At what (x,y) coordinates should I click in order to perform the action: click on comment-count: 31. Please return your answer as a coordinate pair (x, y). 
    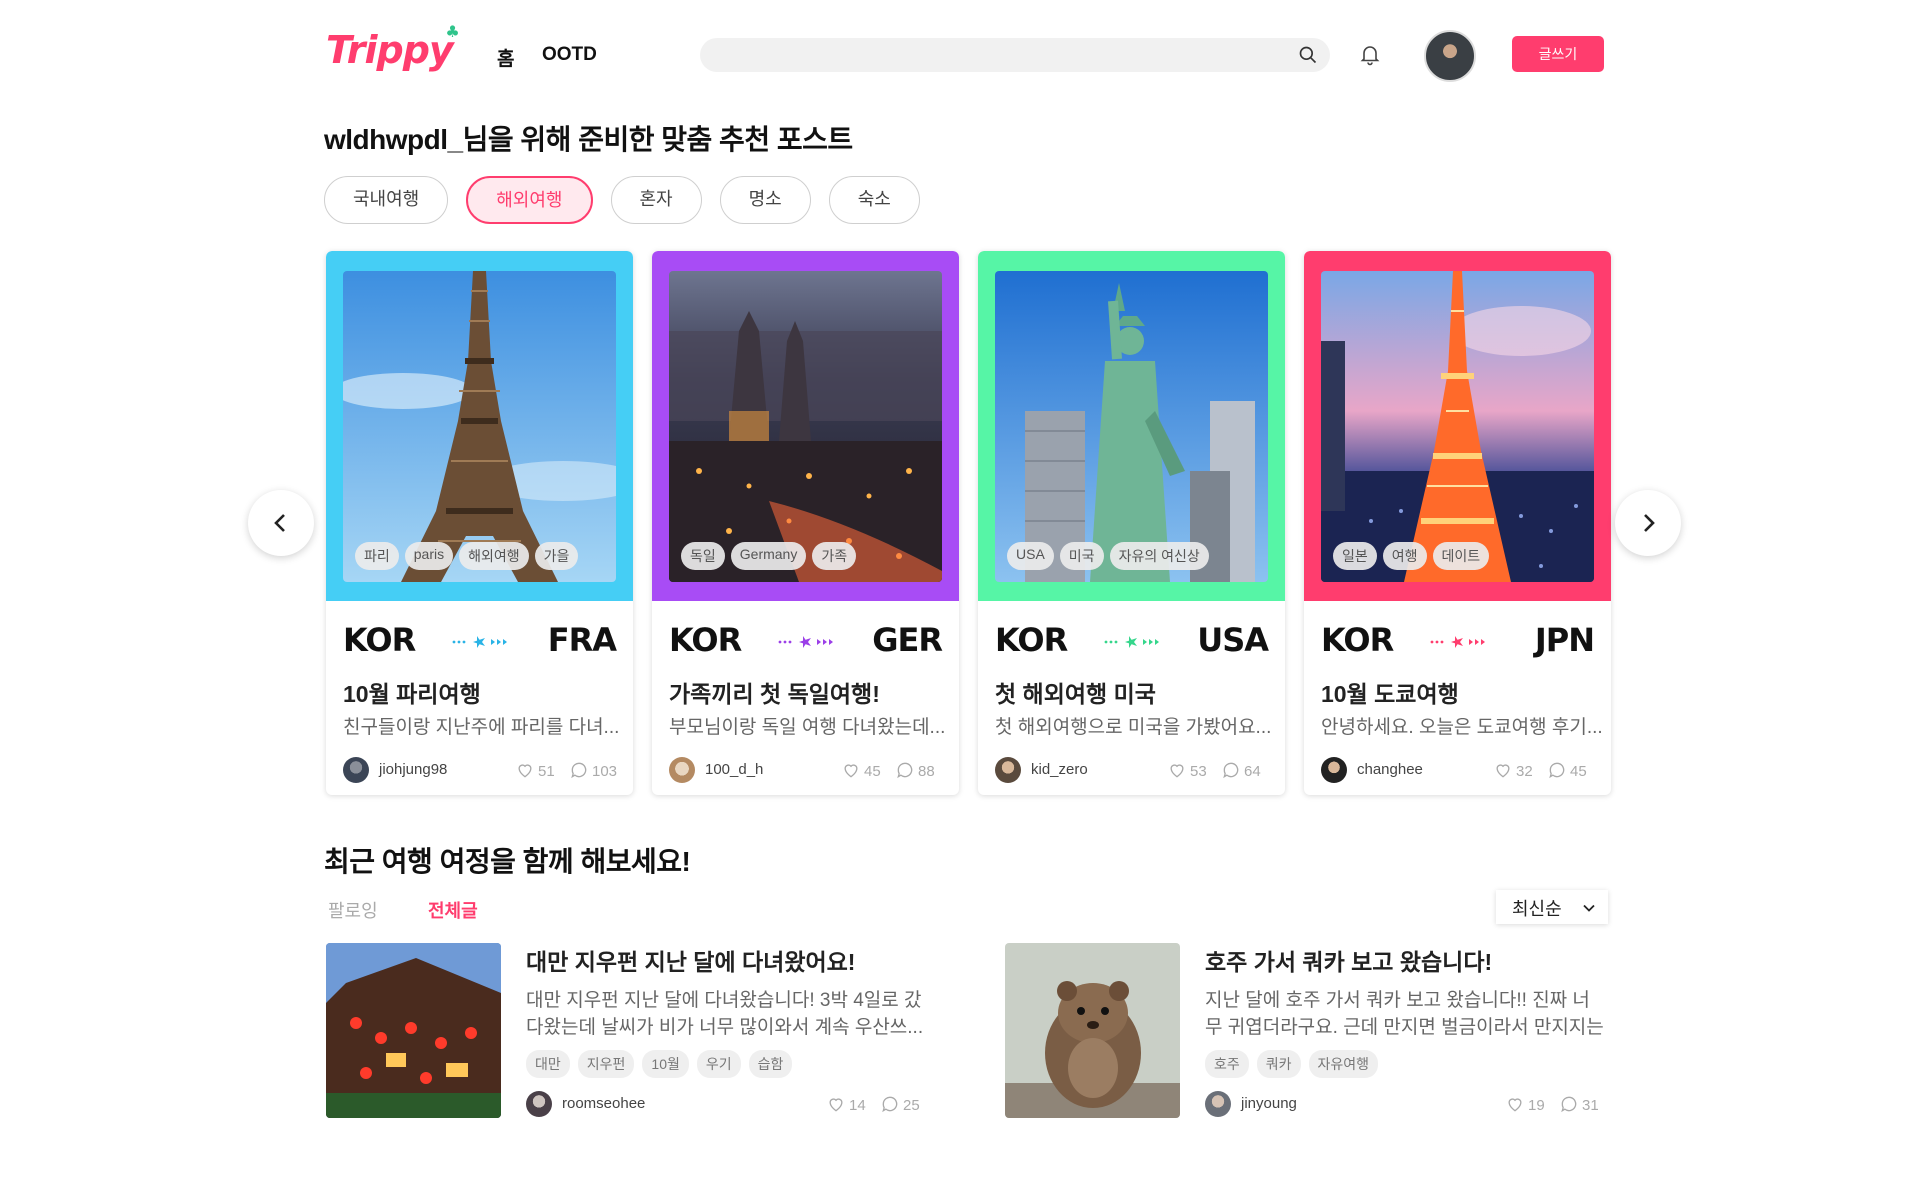
    Looking at the image, I should click on (1579, 1104).